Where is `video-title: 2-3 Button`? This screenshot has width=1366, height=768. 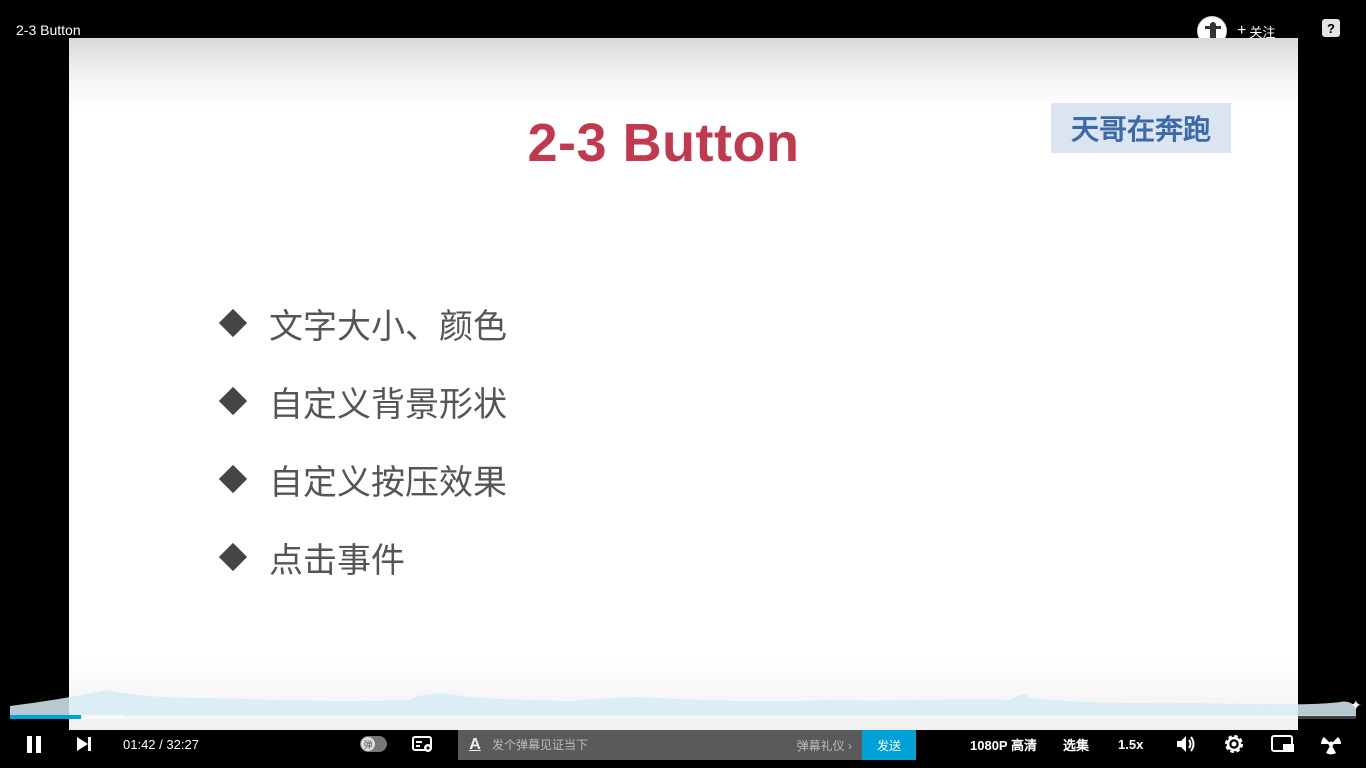
video-title: 2-3 Button is located at coordinates (48, 30).